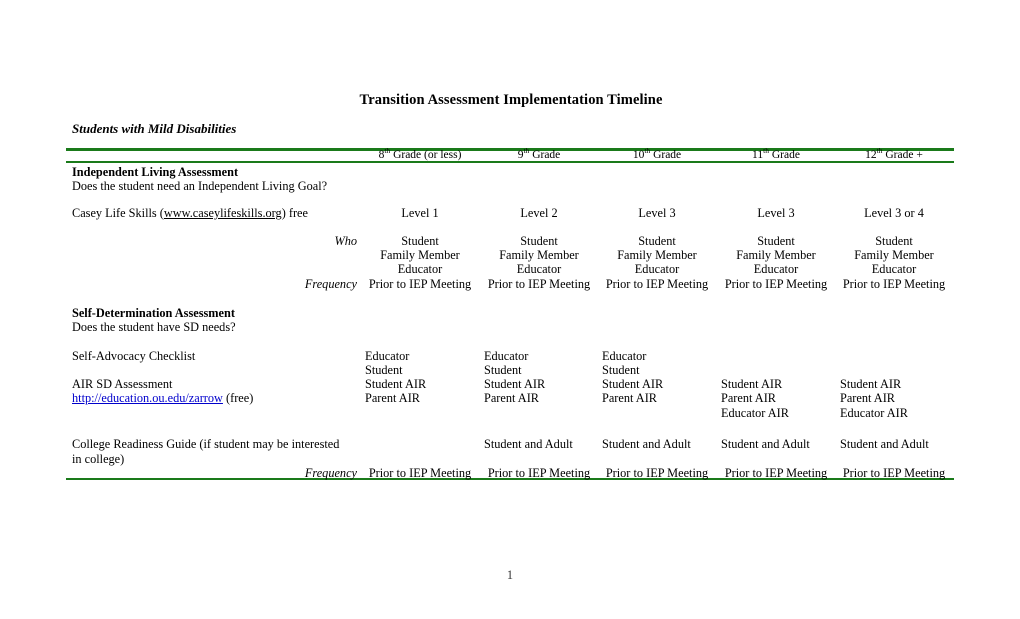  What do you see at coordinates (506, 363) in the screenshot?
I see `cell-advocacy-grade9: Educator Student` at bounding box center [506, 363].